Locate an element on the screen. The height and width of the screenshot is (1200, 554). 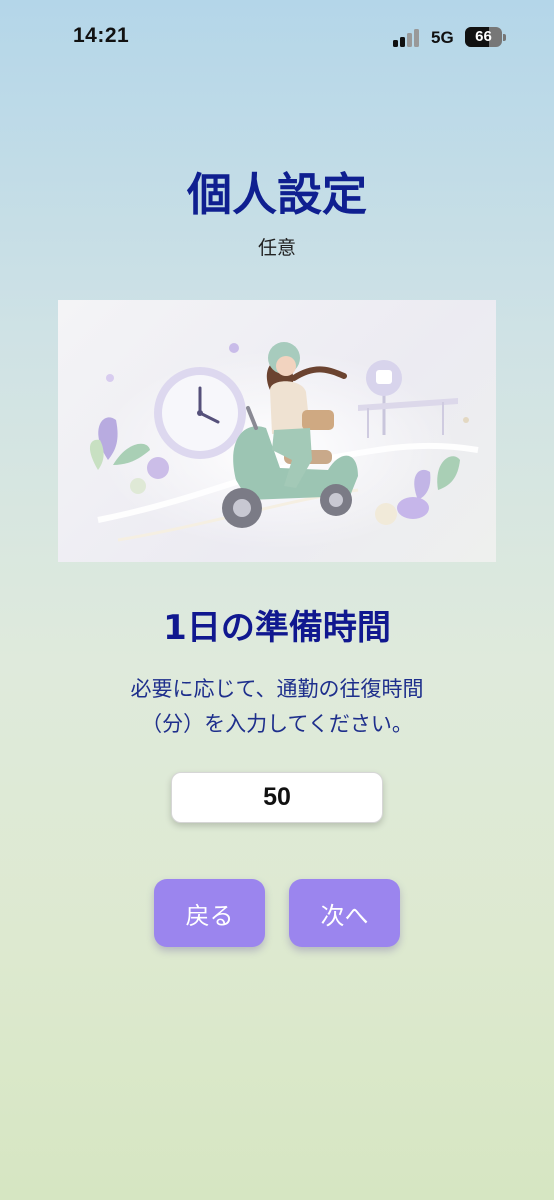
clock-icon is located at coordinates (200, 413).